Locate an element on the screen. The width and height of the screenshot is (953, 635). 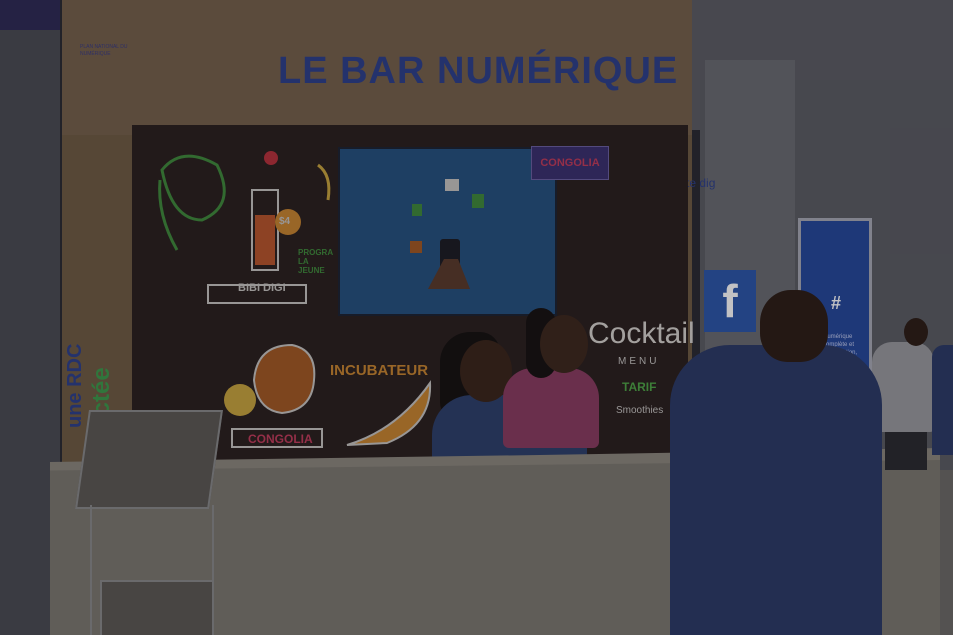
person-4-head is located at coordinates (916, 332).